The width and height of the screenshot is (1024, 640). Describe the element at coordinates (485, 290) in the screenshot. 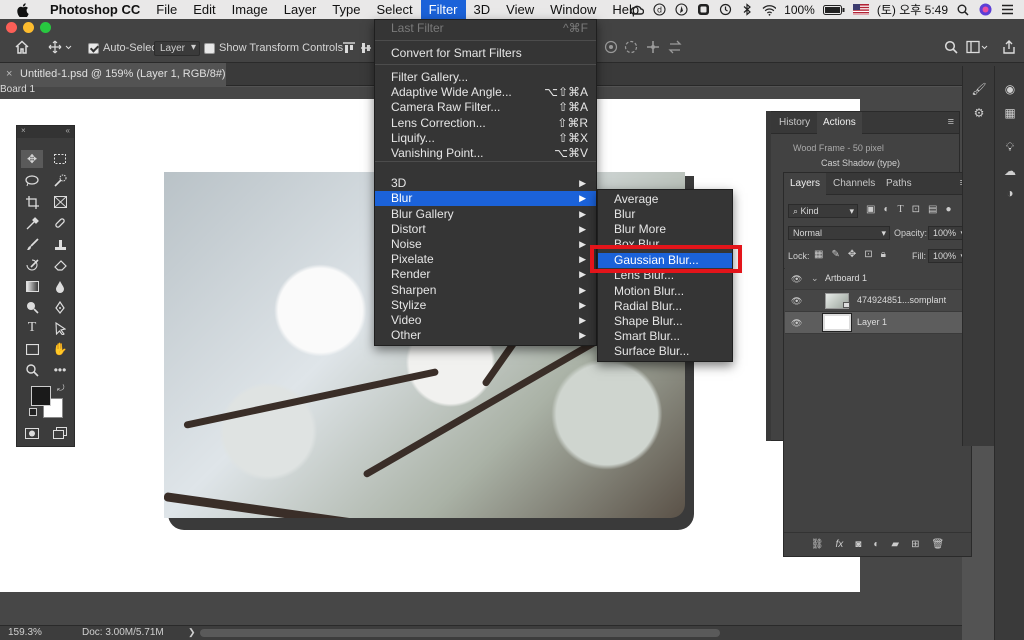

I see `filter-menu-item-sharpen: Sharpen ▶` at that location.